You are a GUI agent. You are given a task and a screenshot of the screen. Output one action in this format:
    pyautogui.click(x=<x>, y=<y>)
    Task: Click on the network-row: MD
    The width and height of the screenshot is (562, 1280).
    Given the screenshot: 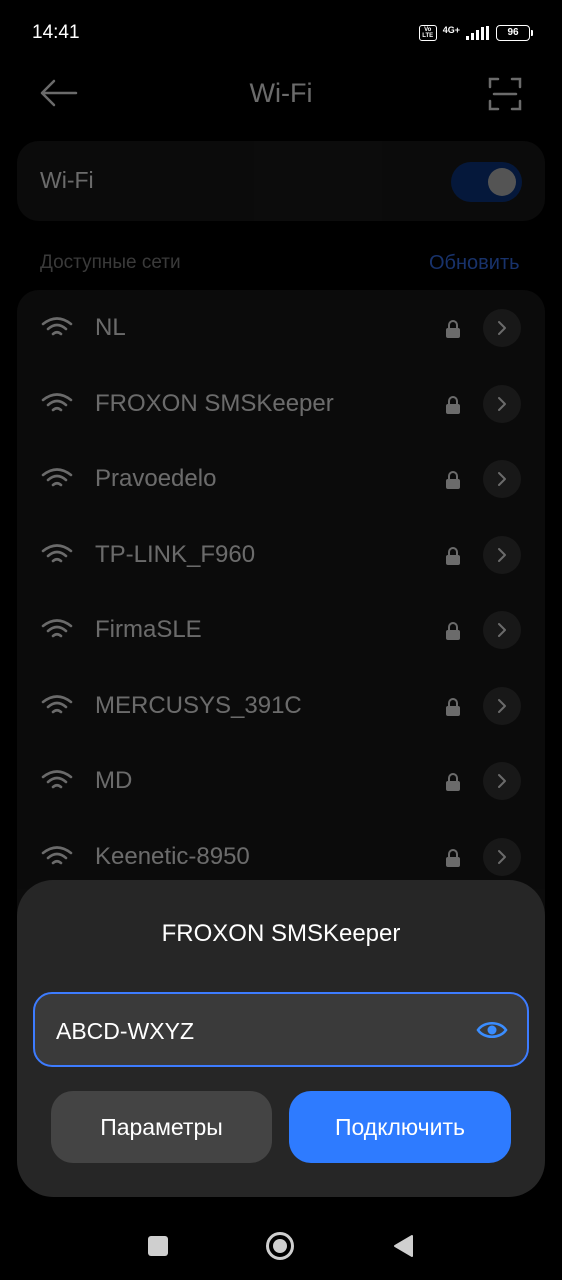 What is the action you would take?
    pyautogui.click(x=281, y=781)
    